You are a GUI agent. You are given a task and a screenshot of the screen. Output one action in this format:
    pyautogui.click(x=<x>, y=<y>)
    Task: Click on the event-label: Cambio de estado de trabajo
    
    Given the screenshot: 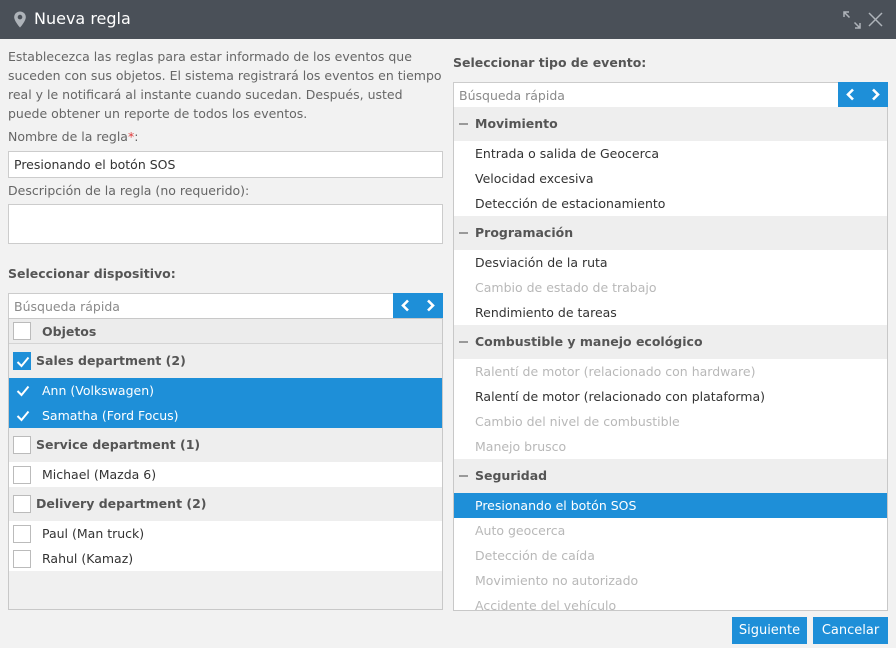 What is the action you would take?
    pyautogui.click(x=566, y=287)
    